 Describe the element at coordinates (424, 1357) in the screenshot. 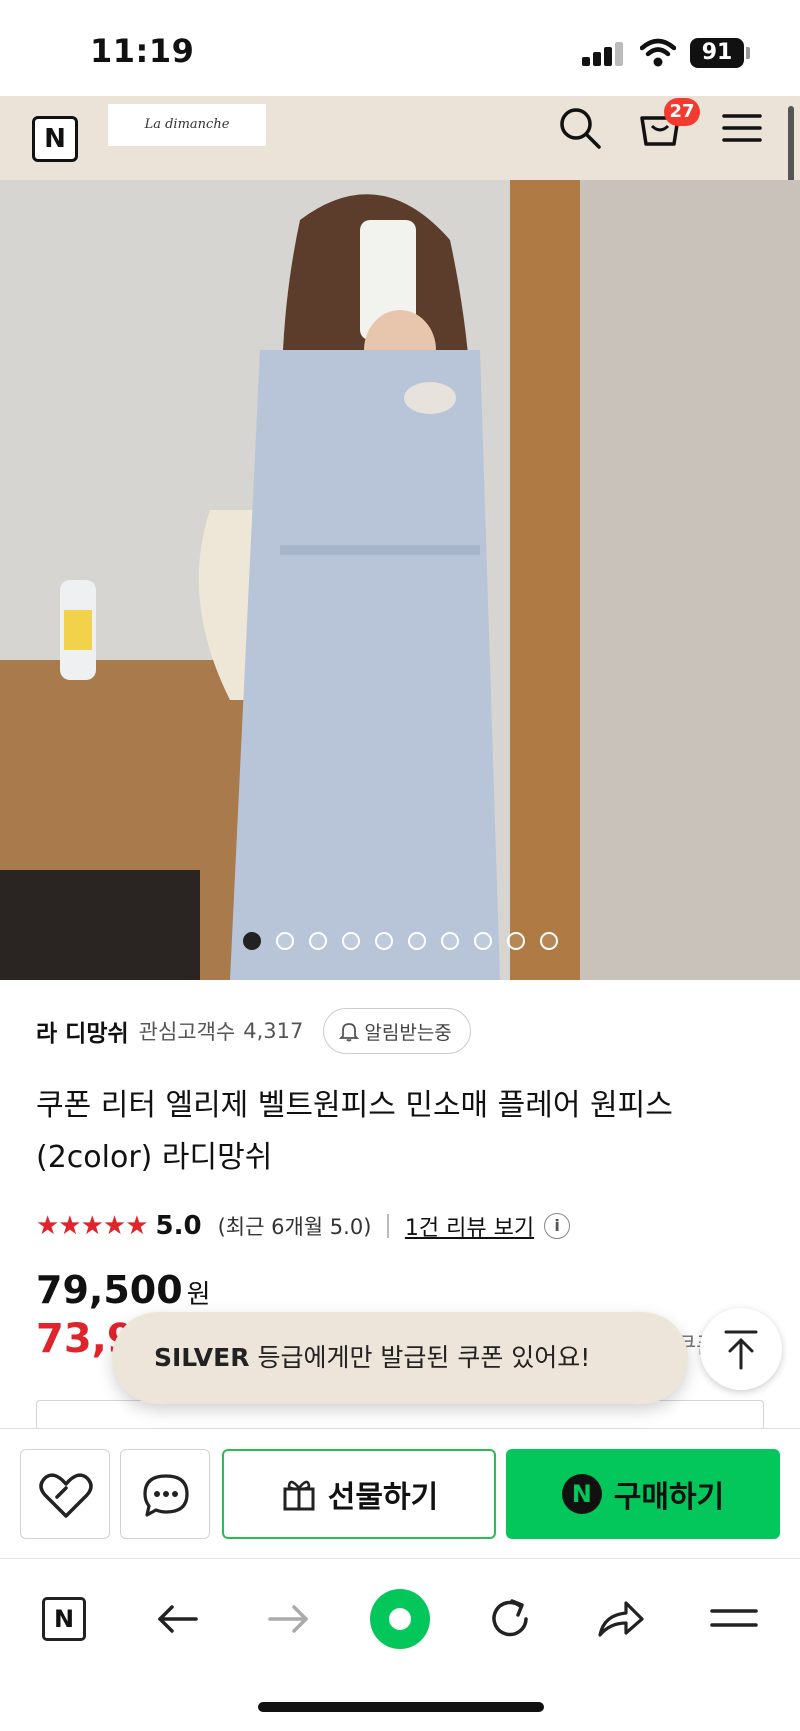

I see `coupon-message: 등급에게만 발급된 쿠폰 있어요!` at that location.